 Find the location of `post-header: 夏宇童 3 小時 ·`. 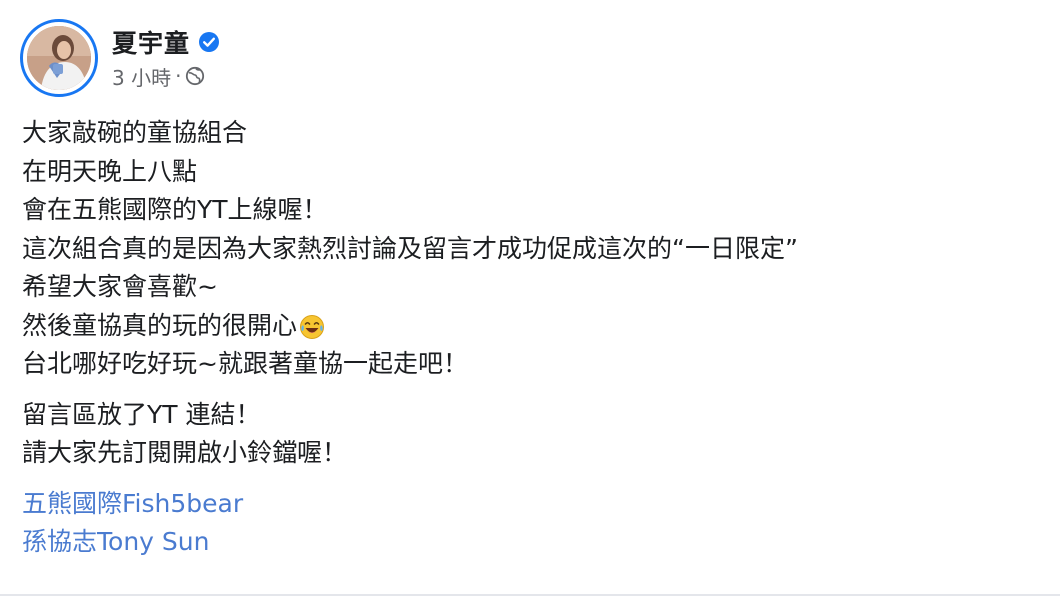

post-header: 夏宇童 3 小時 · is located at coordinates (120, 58).